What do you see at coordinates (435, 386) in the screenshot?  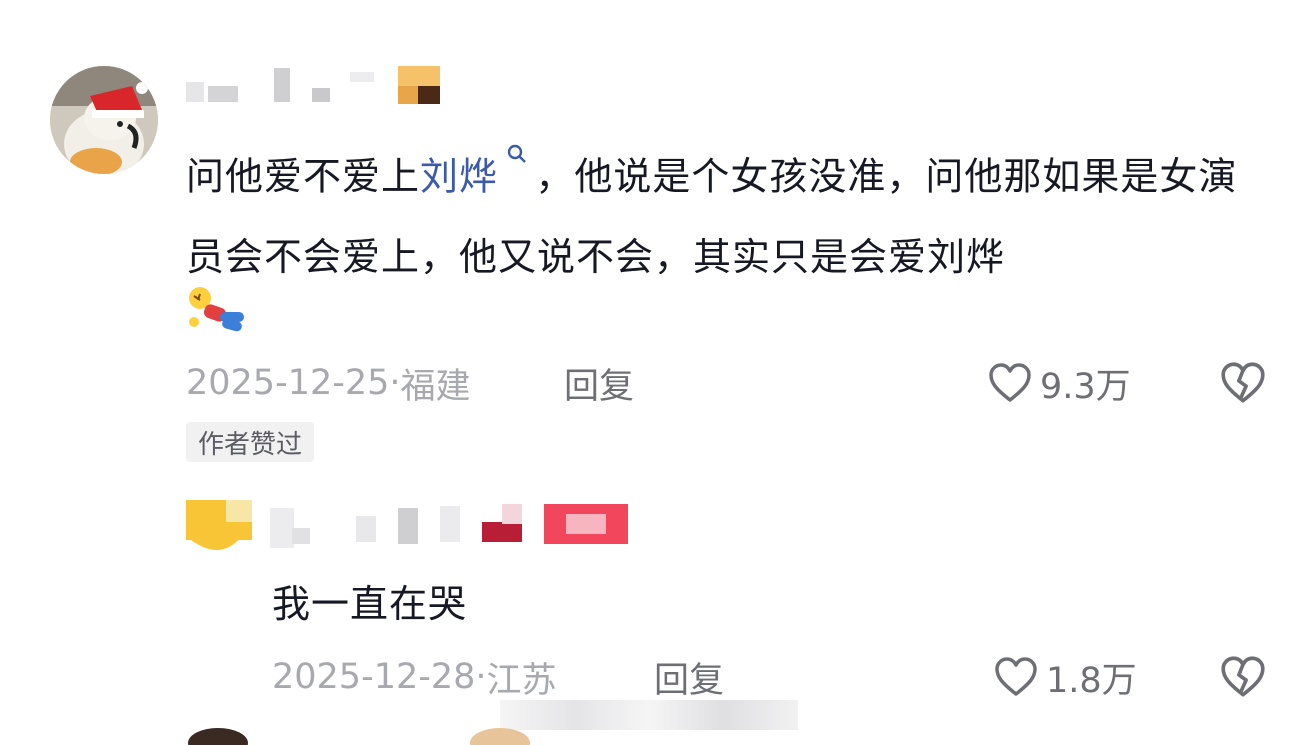 I see `comment-location: 福建` at bounding box center [435, 386].